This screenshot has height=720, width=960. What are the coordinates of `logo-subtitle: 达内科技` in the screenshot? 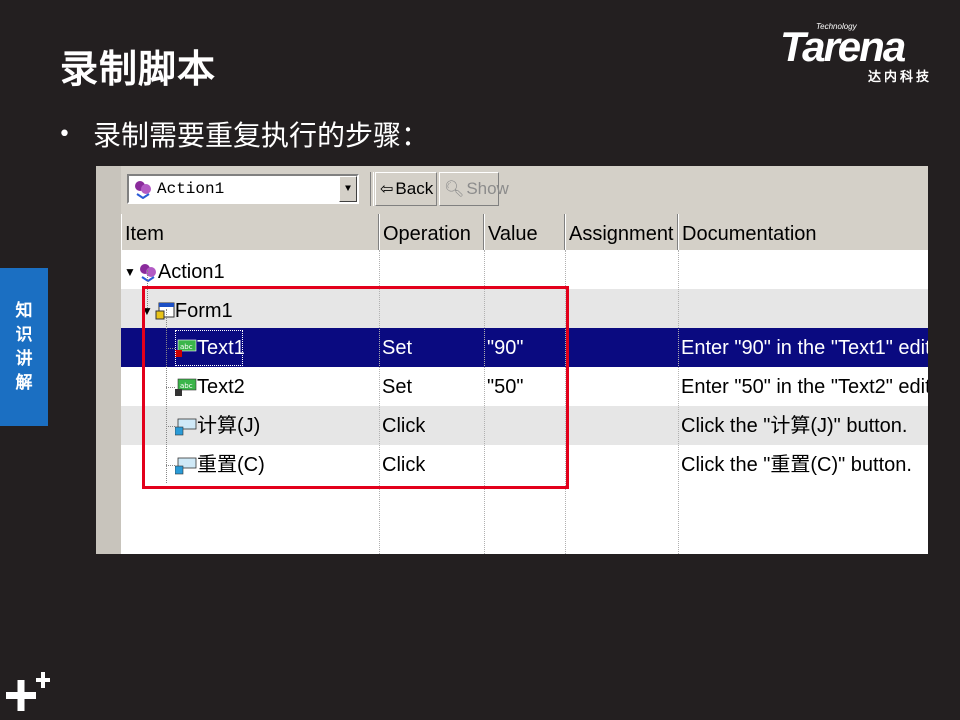 It's located at (900, 77).